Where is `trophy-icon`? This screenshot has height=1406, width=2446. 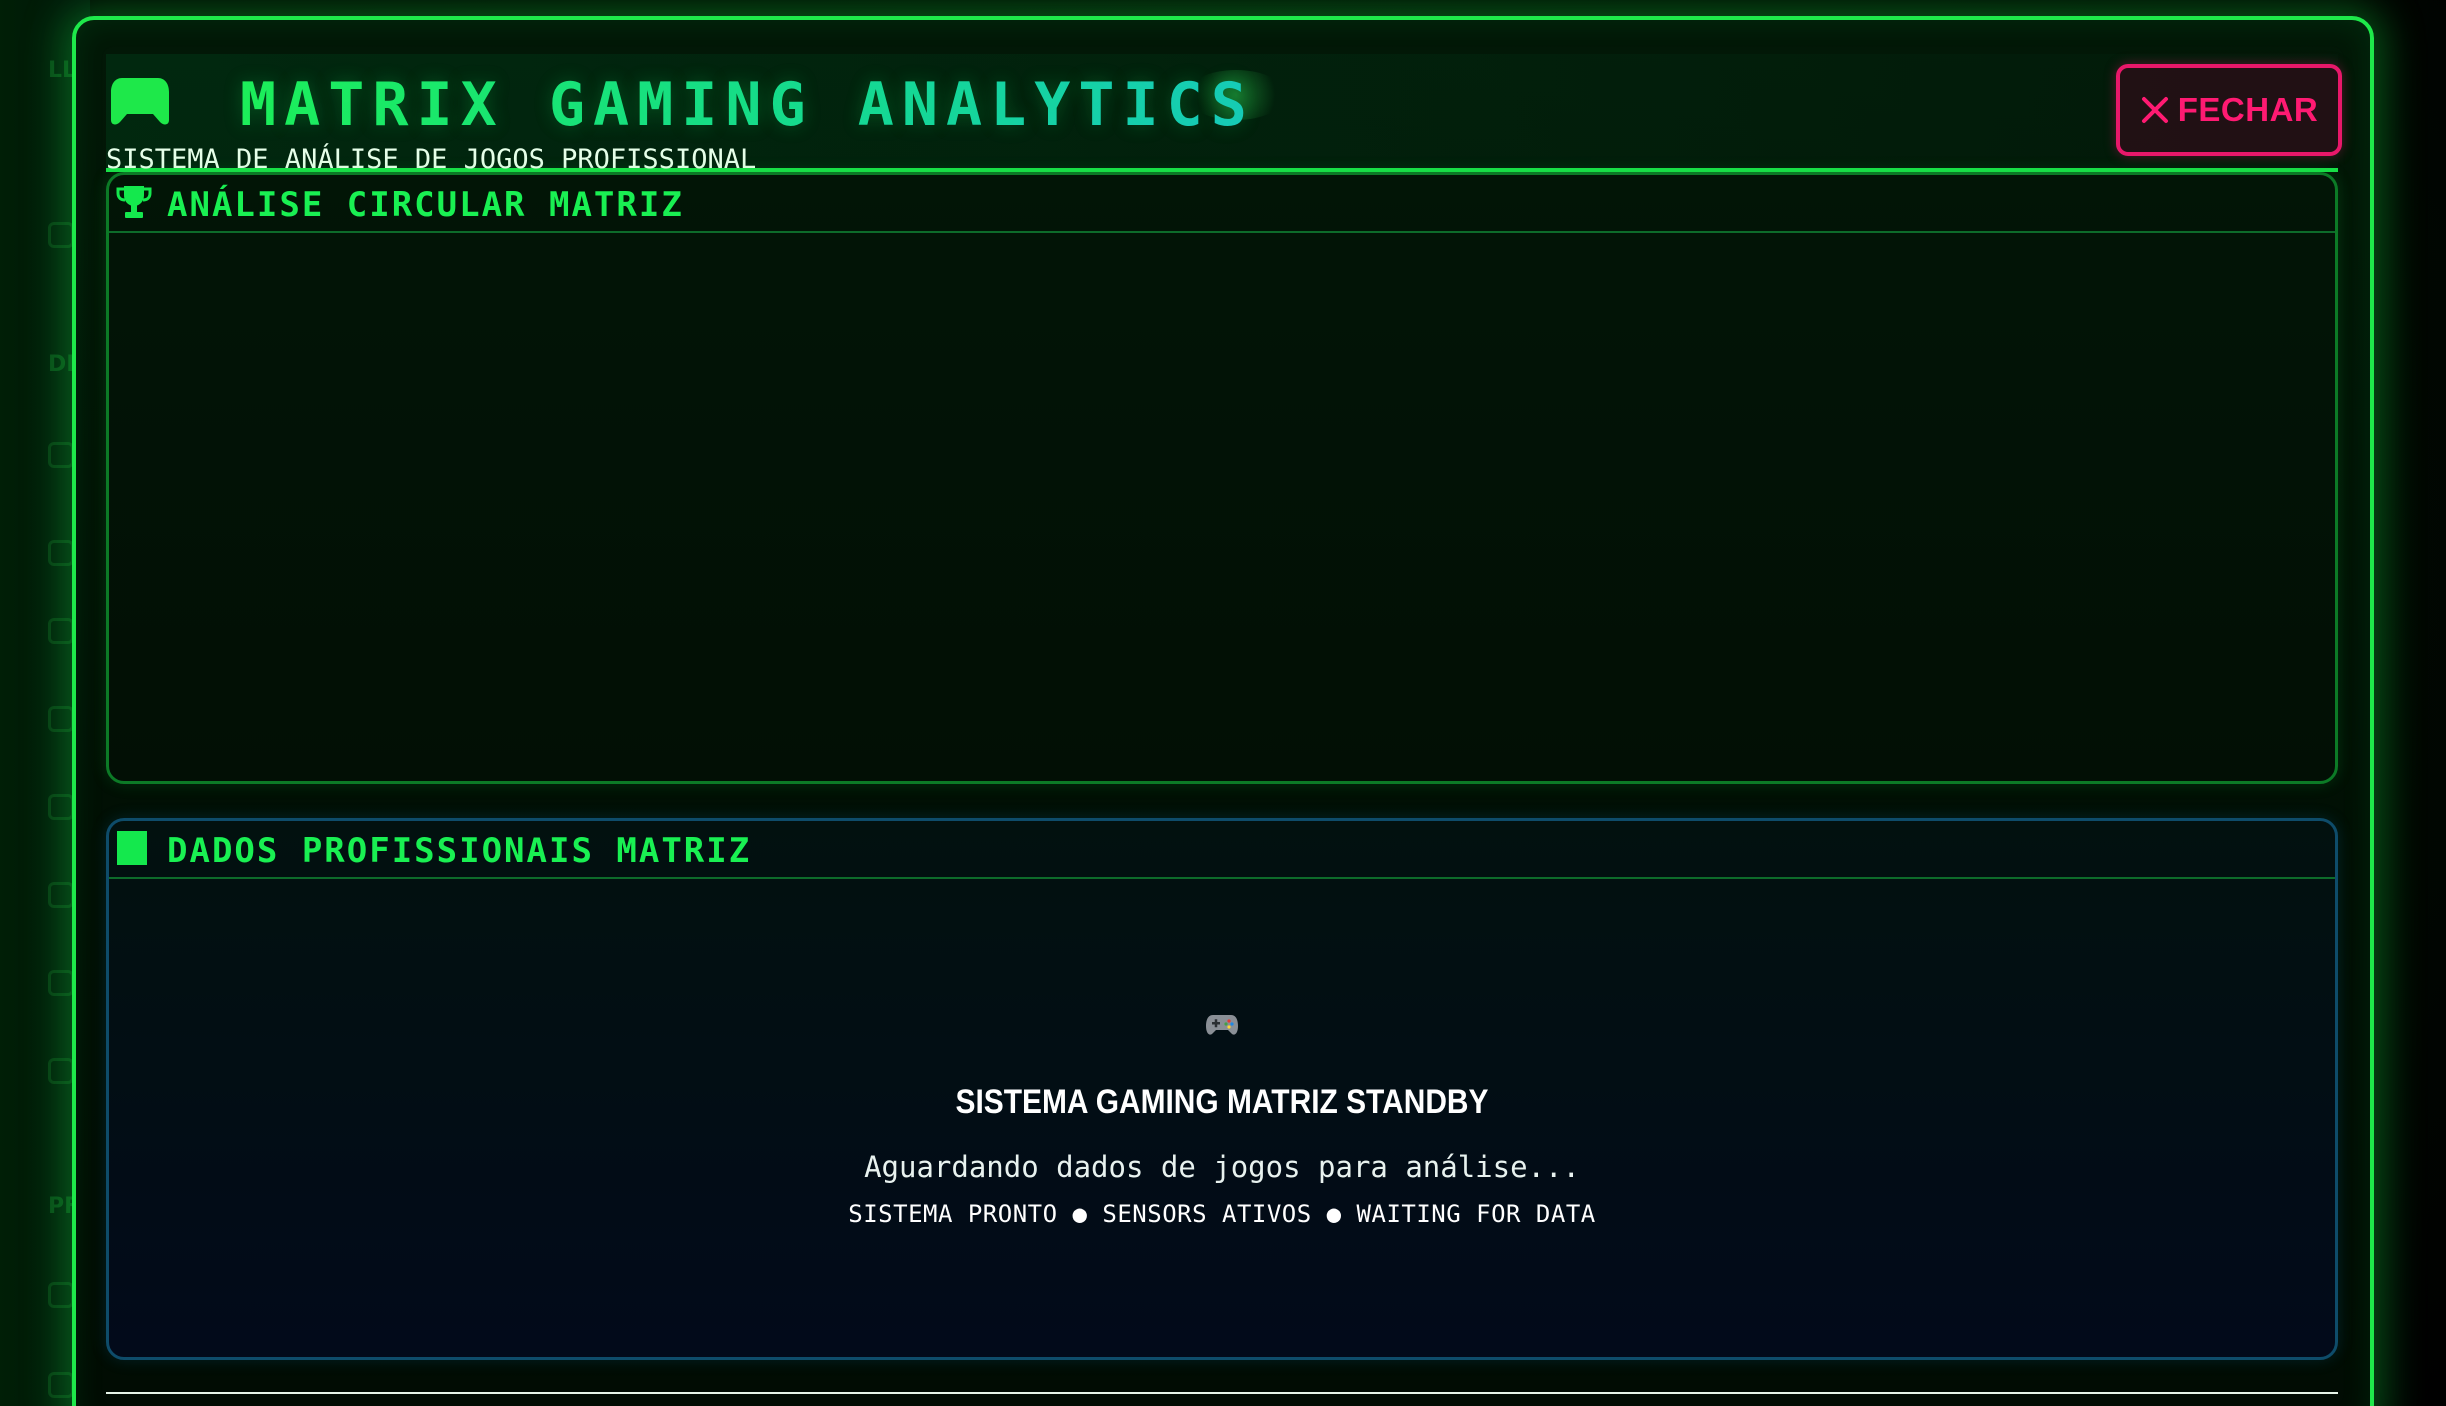
trophy-icon is located at coordinates (134, 202).